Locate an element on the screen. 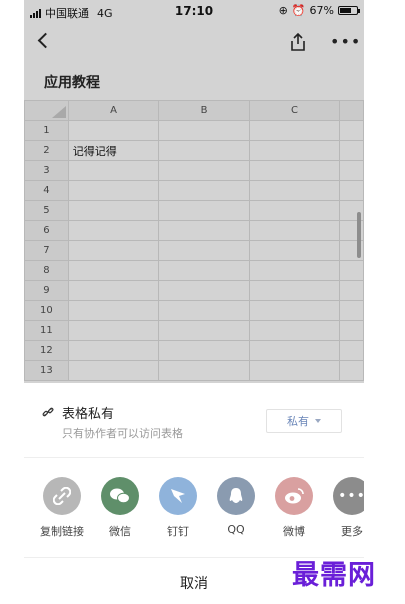 This screenshot has width=405, height=604. row-header: 11 is located at coordinates (46, 330).